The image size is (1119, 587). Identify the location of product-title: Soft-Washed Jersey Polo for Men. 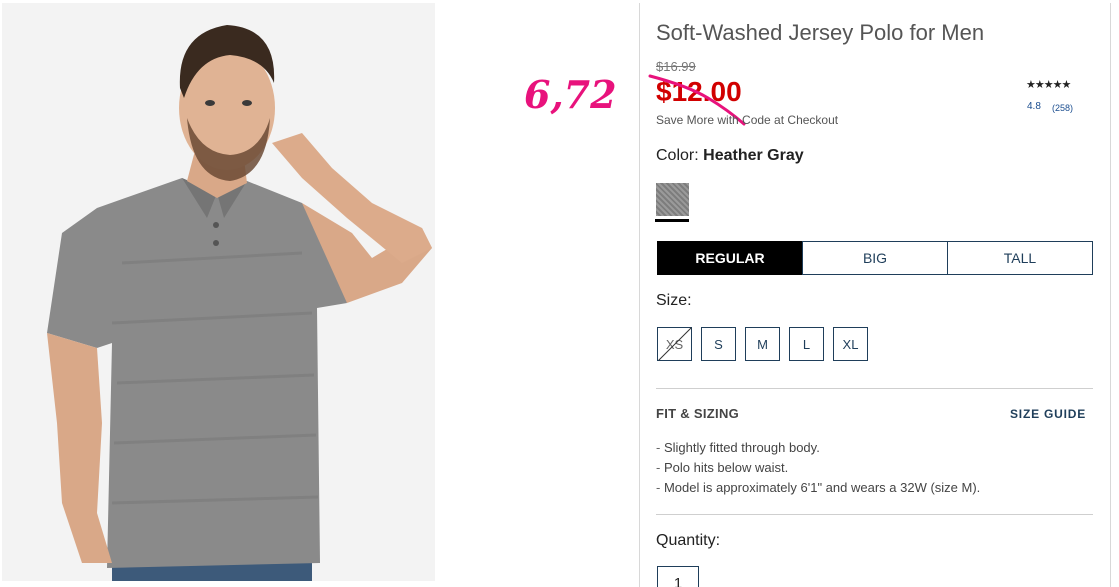
(820, 32).